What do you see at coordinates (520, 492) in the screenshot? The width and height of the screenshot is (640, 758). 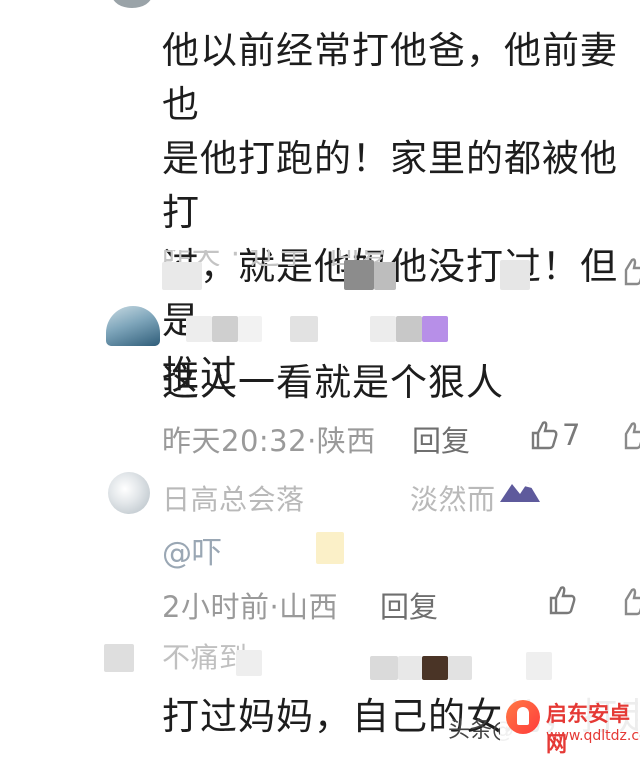 I see `mountain-emoji-icon` at bounding box center [520, 492].